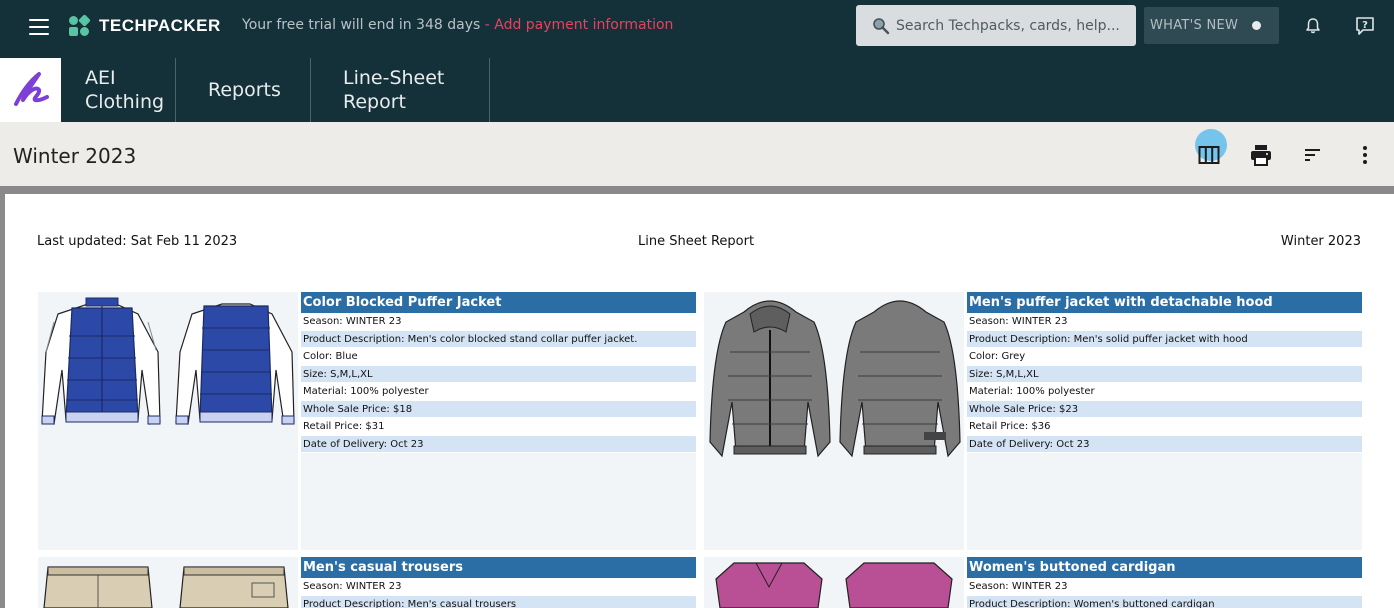  I want to click on last-updated: Last updated: Sat Feb 11 2023, so click(137, 241).